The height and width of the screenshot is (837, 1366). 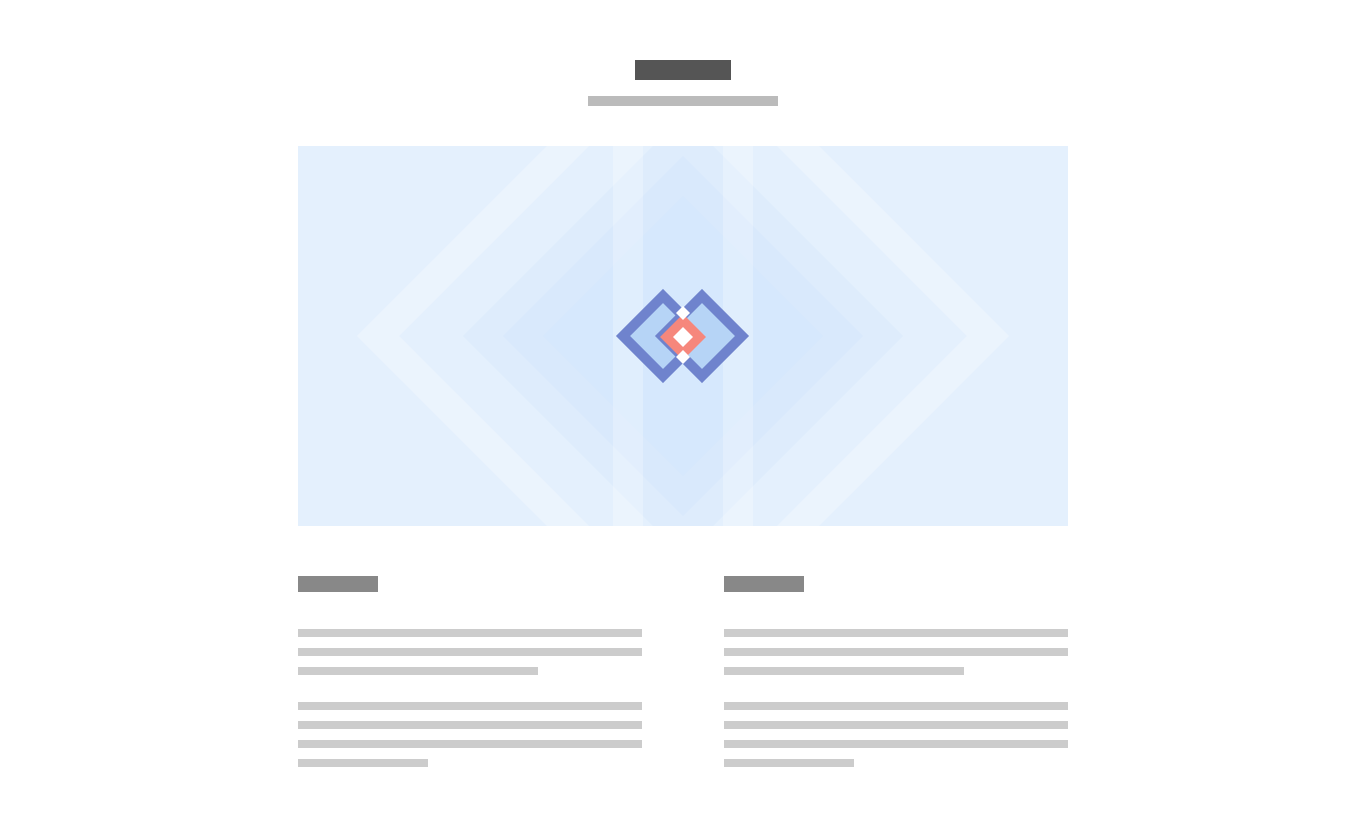 I want to click on right-column, so click(x=896, y=685).